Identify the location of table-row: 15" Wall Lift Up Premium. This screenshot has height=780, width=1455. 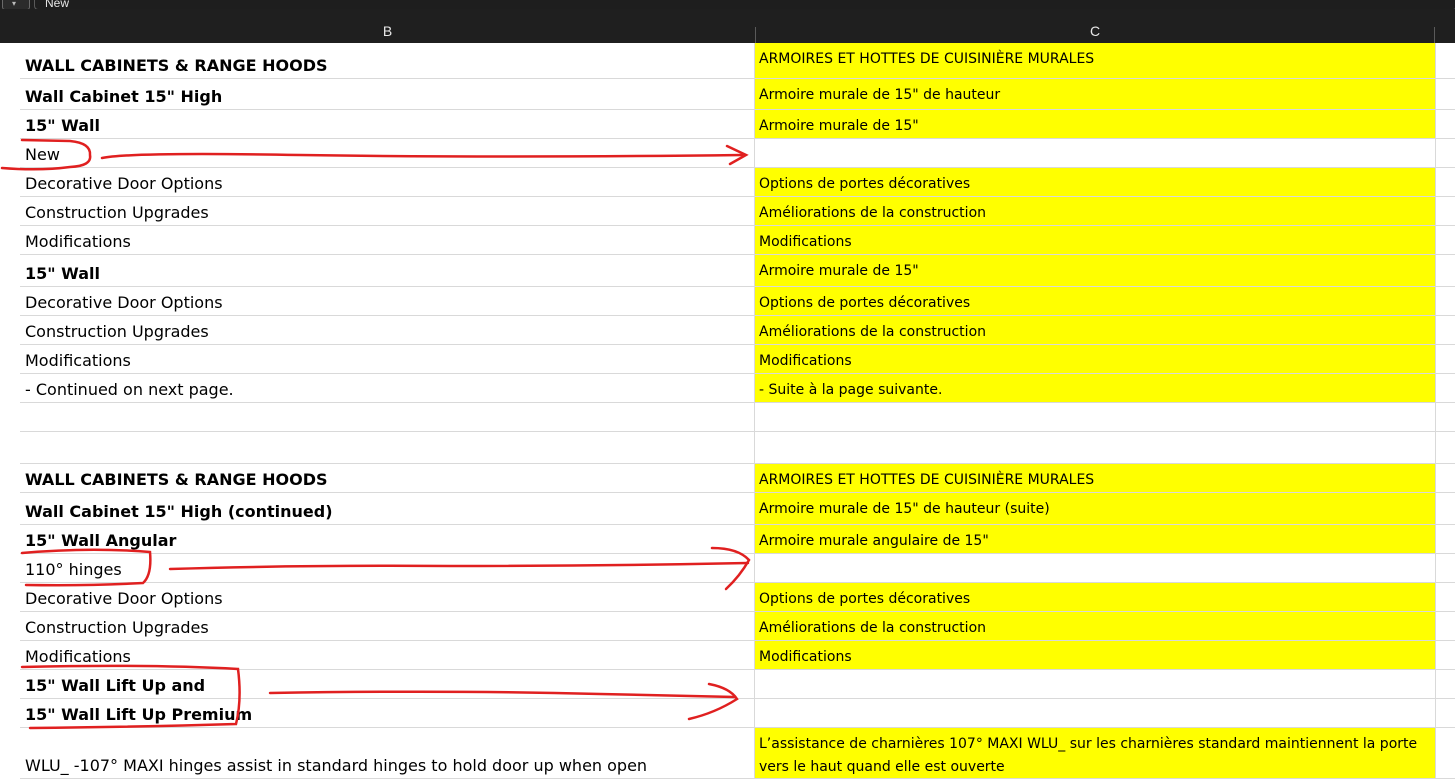
(727, 713).